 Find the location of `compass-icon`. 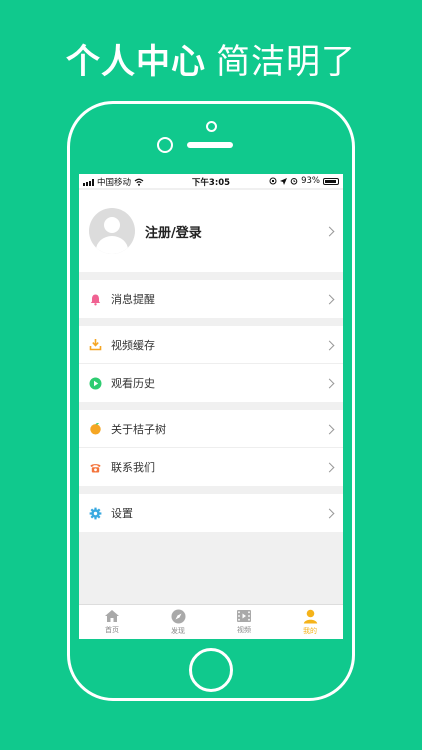

compass-icon is located at coordinates (178, 616).